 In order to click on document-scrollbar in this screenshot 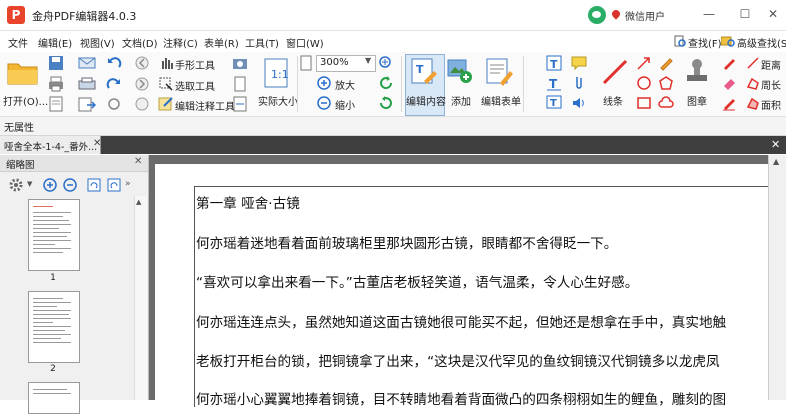, I will do `click(777, 277)`.